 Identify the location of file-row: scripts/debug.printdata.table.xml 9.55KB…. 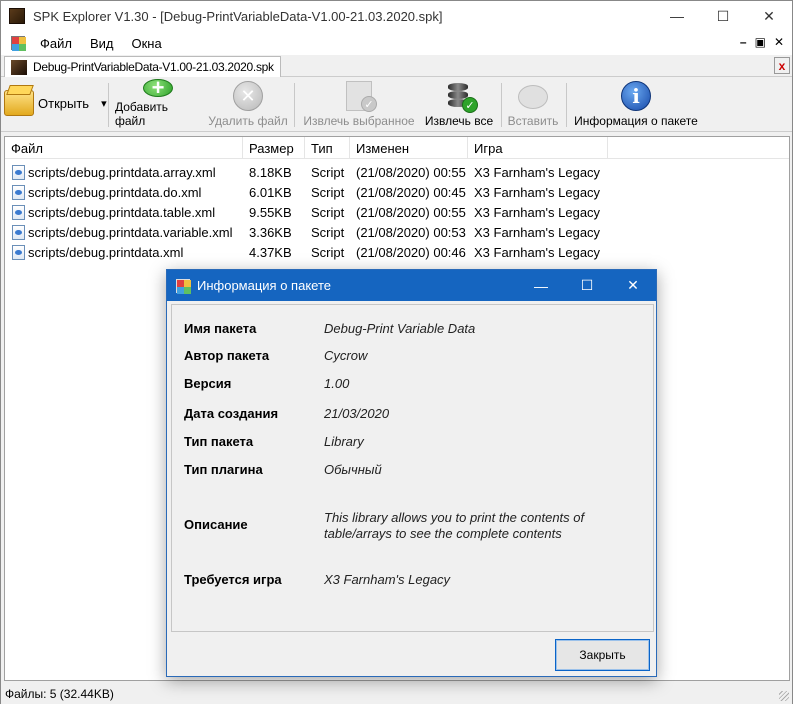
(306, 212).